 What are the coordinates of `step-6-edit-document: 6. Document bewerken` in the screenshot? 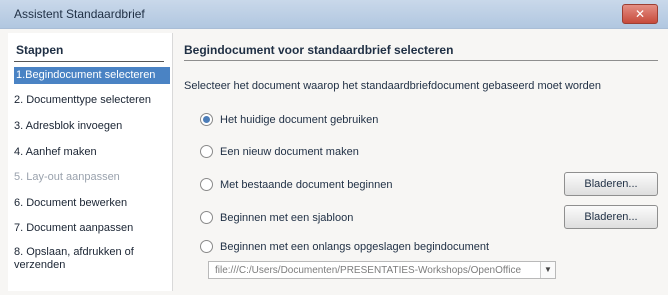 It's located at (91, 203).